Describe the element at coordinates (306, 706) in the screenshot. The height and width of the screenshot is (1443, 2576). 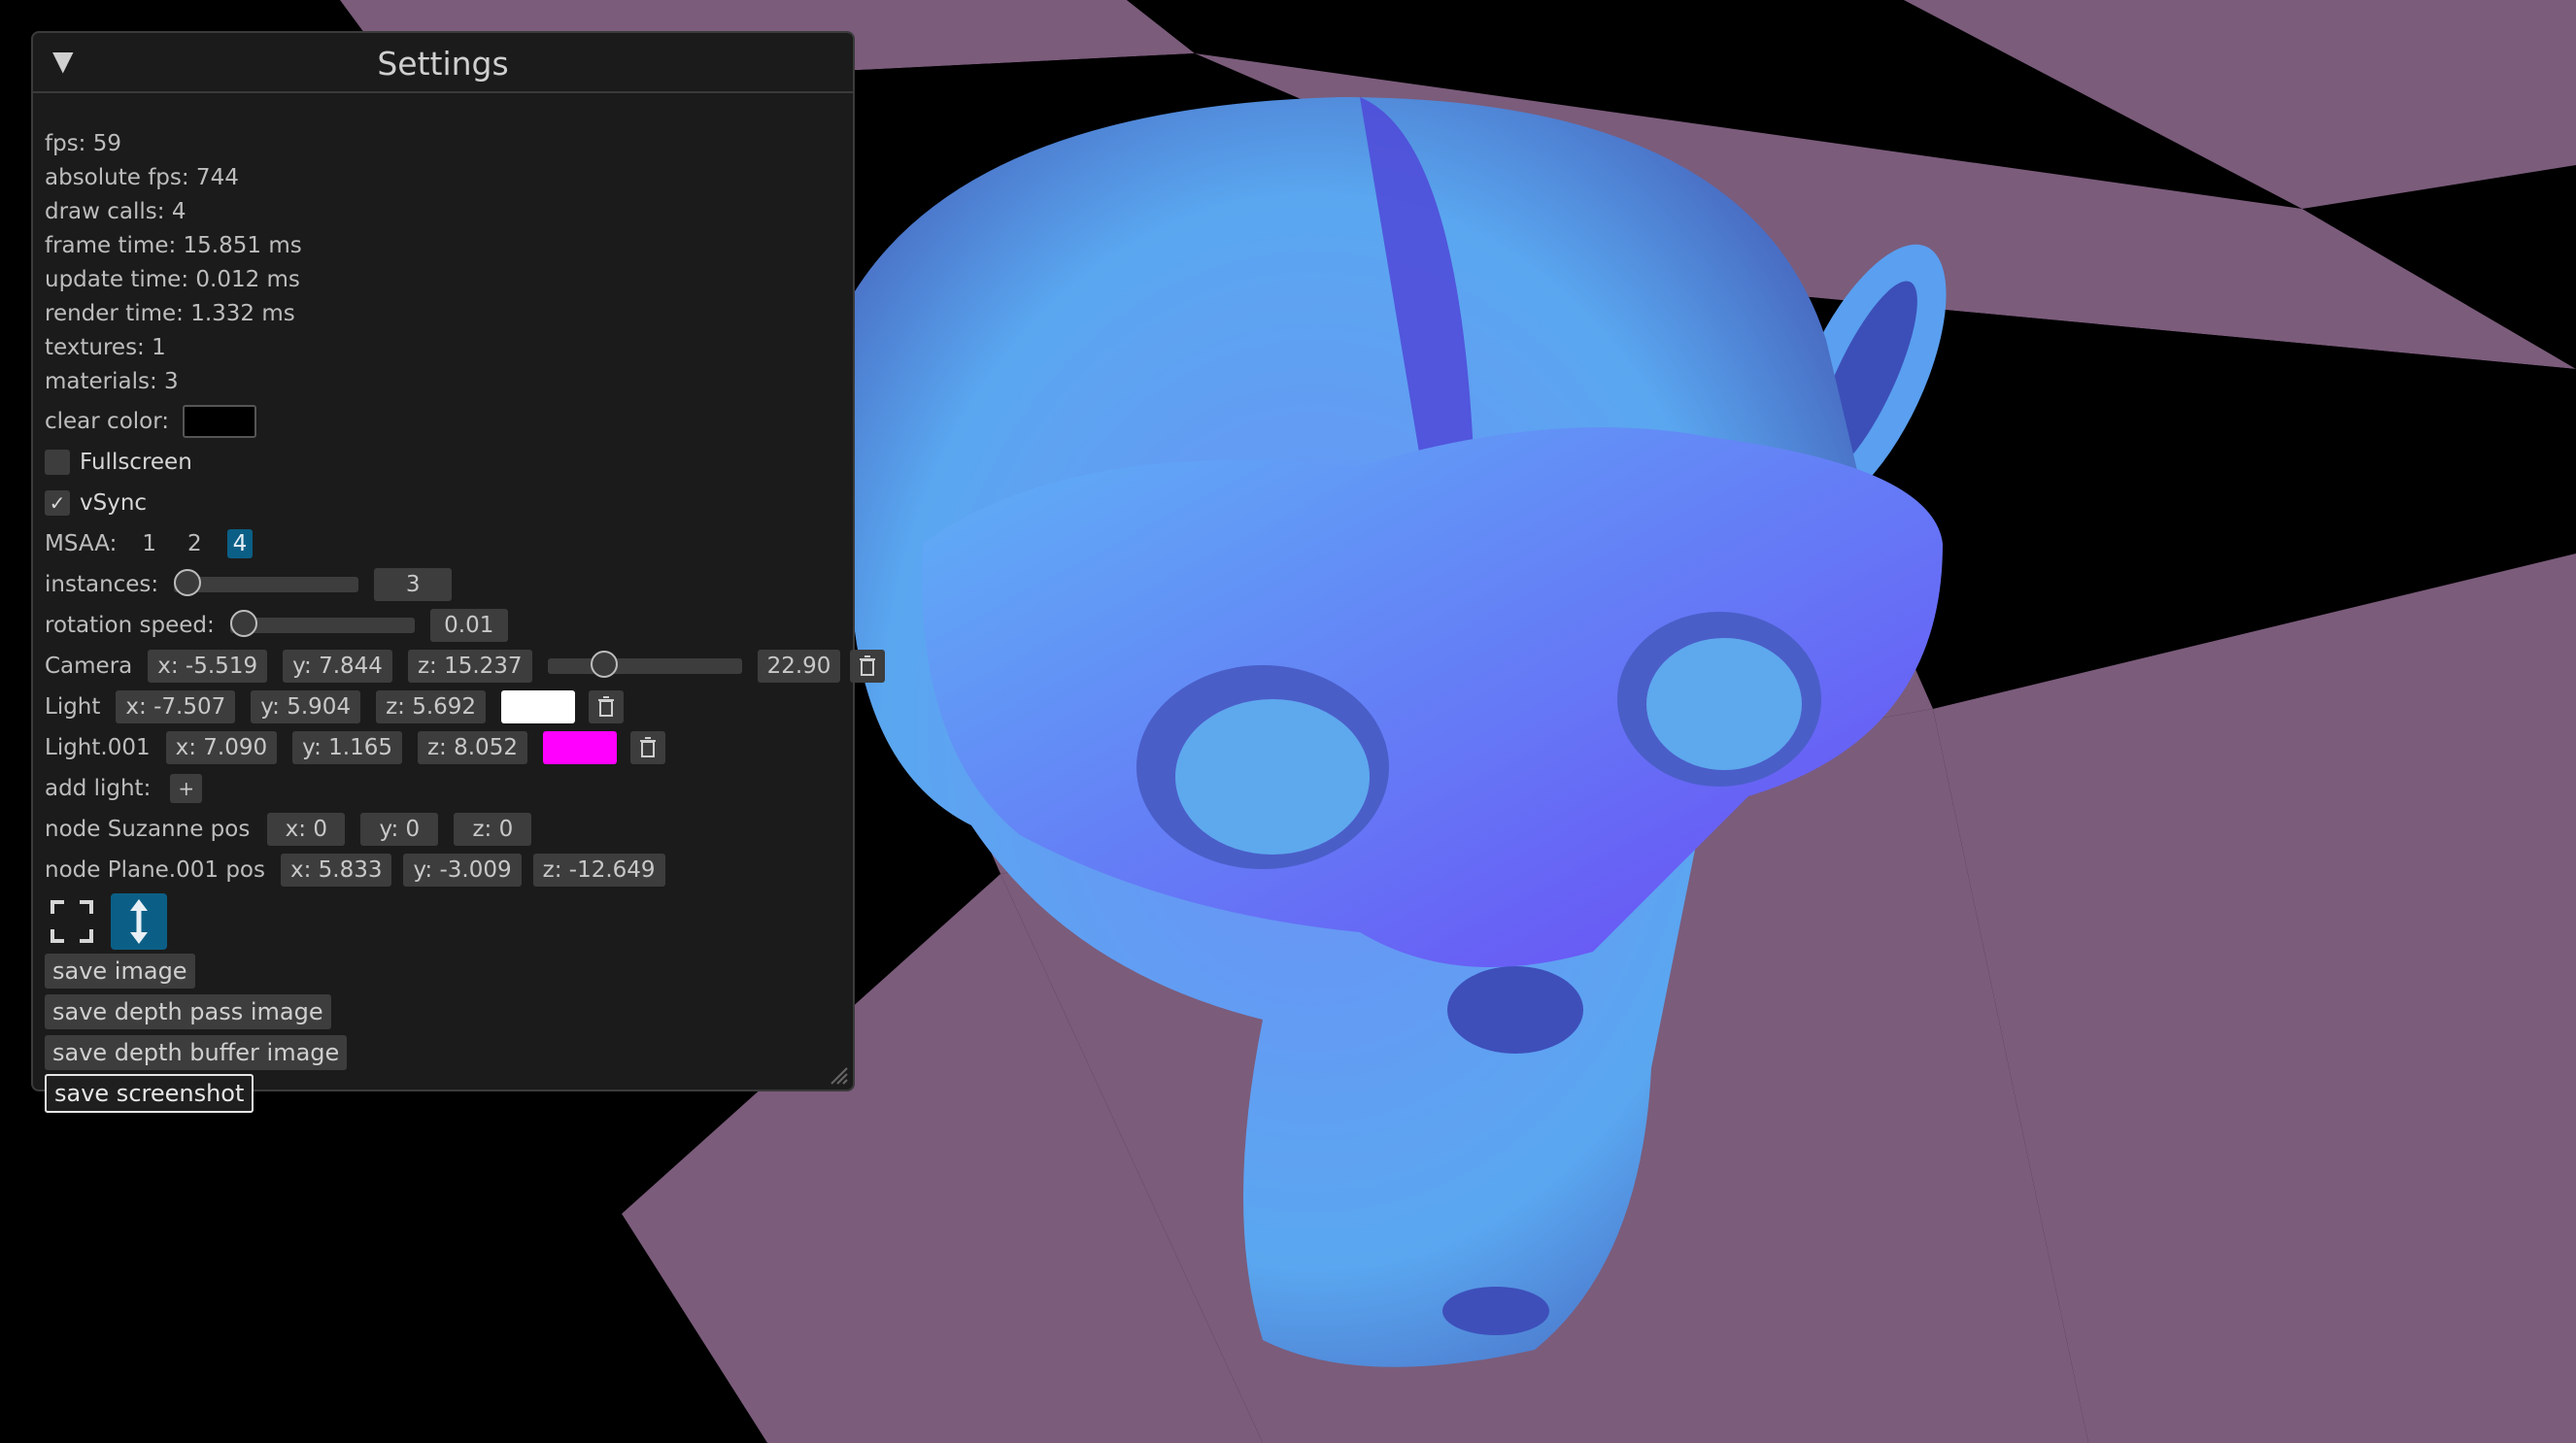
I see `light-y-field: y: 5.904` at that location.